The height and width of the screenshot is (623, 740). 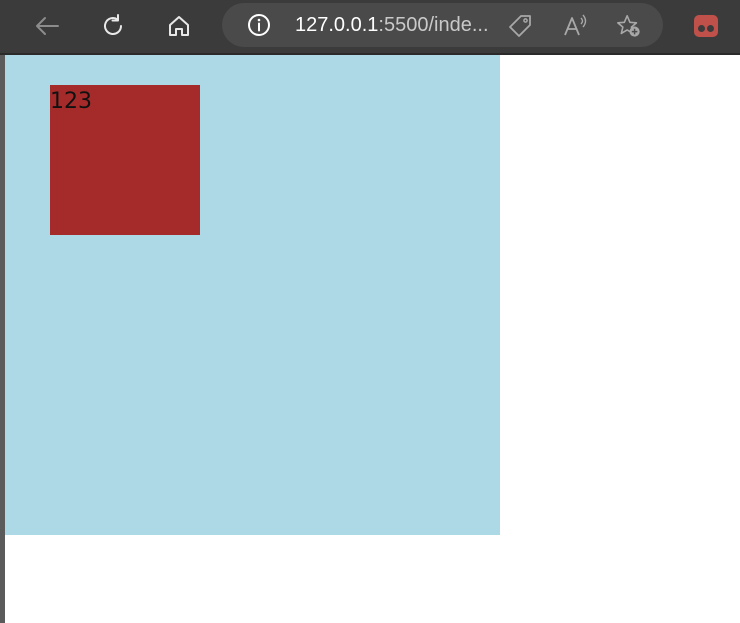 I want to click on inner-box-text: 123, so click(x=71, y=101).